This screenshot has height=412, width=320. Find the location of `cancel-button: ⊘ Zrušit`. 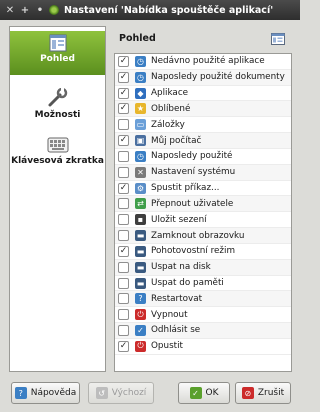

cancel-button: ⊘ Zrušit is located at coordinates (263, 393).